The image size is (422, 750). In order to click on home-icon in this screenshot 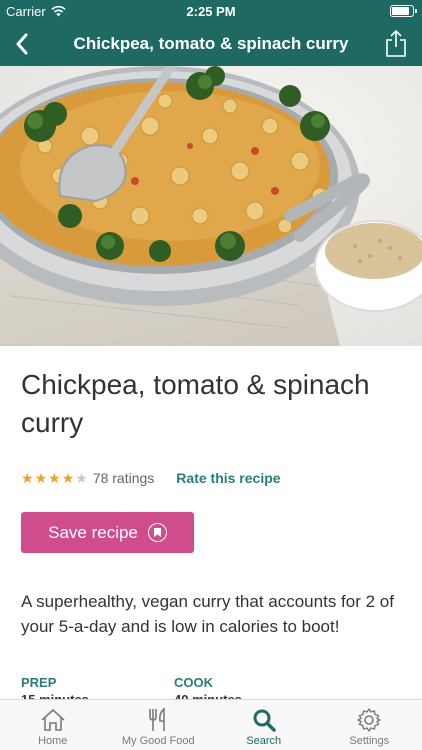, I will do `click(53, 720)`.